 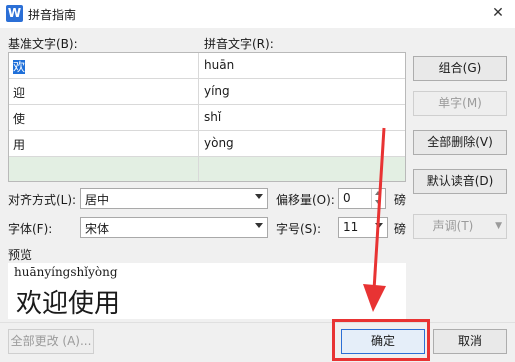 I want to click on annotation-arrow, so click(x=374, y=219).